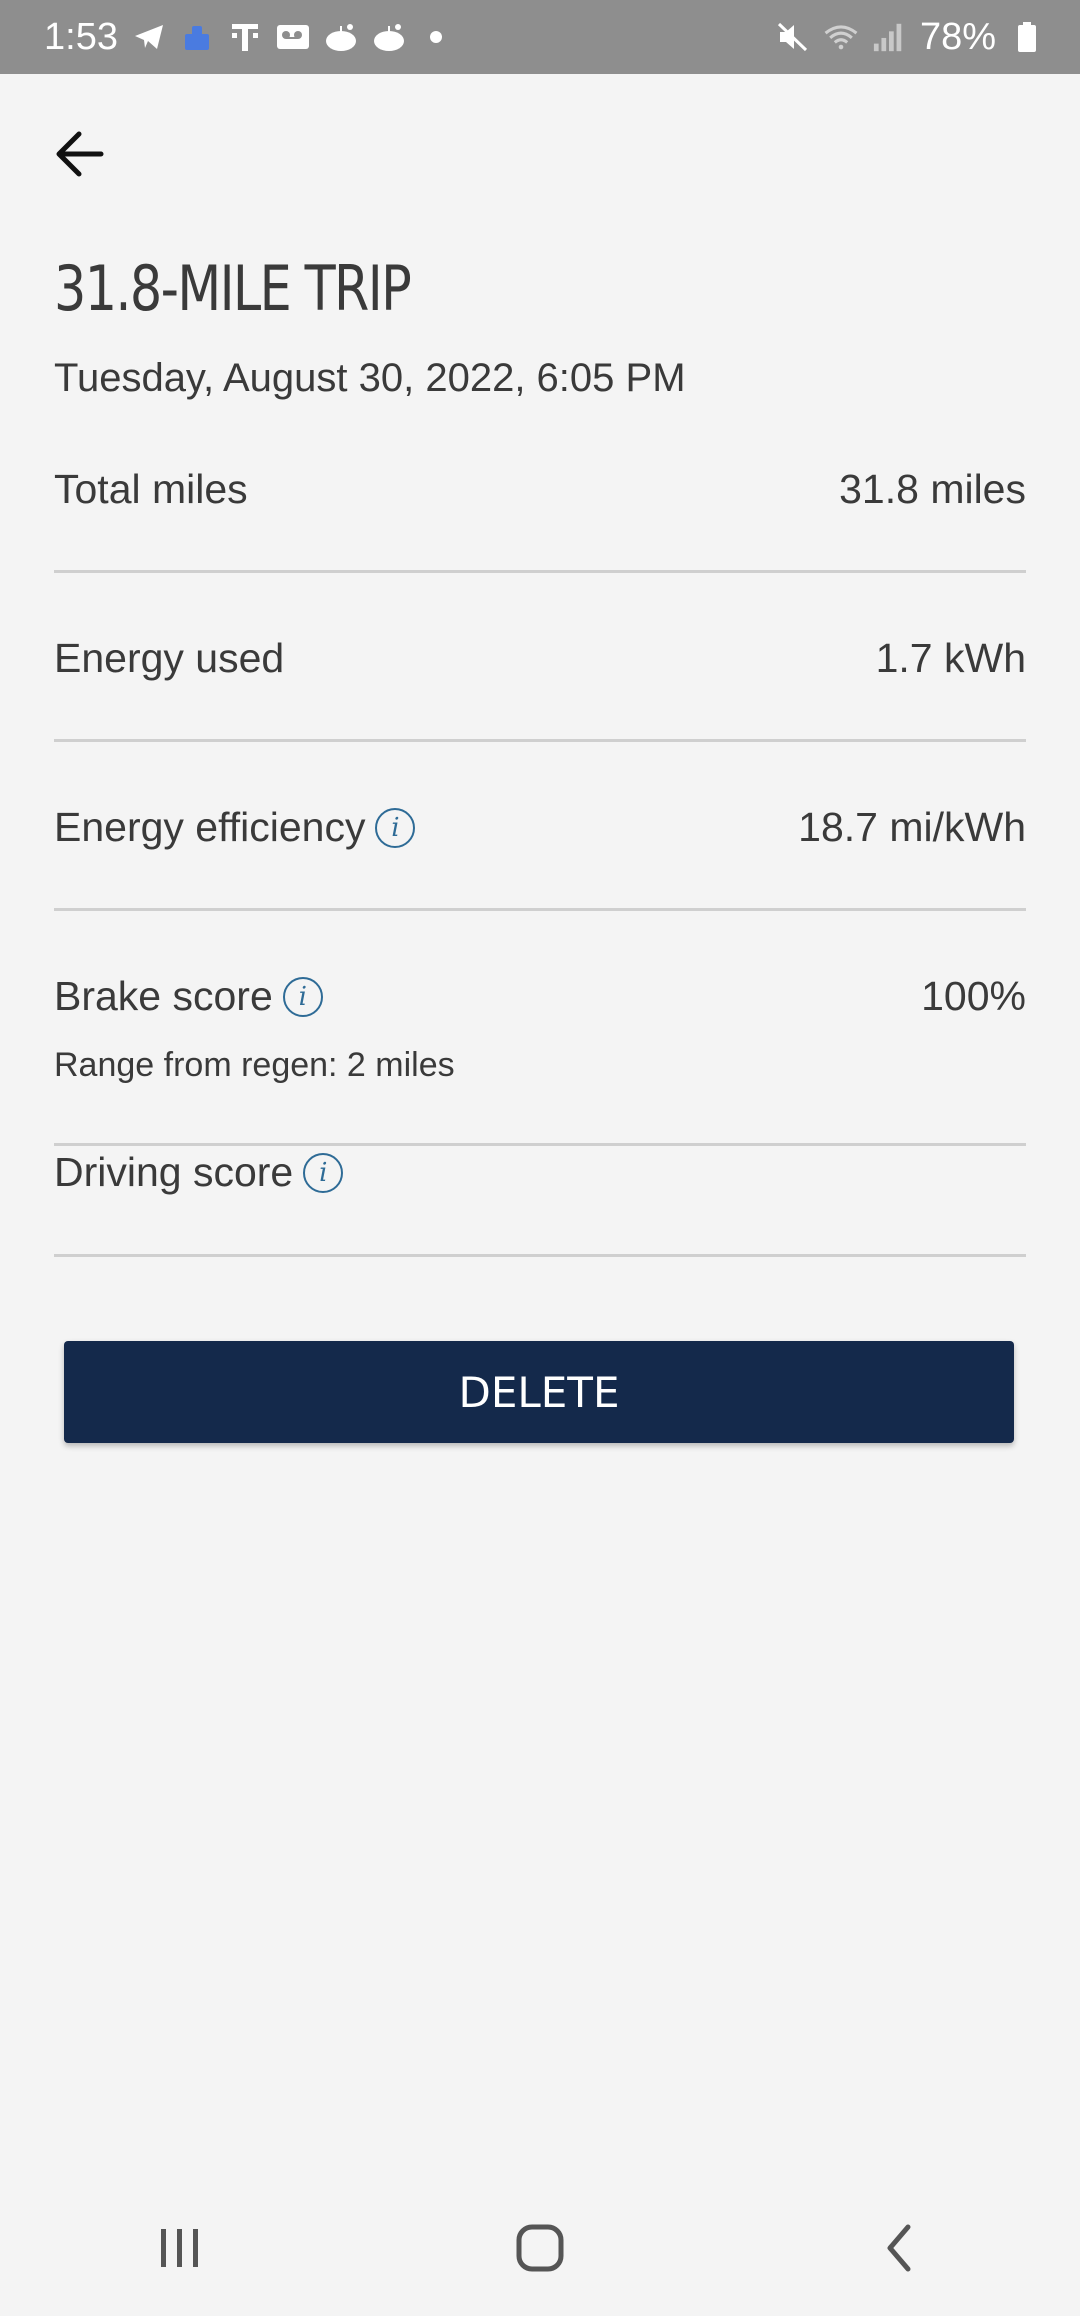 This screenshot has width=1080, height=2316. I want to click on voicemail-icon, so click(293, 37).